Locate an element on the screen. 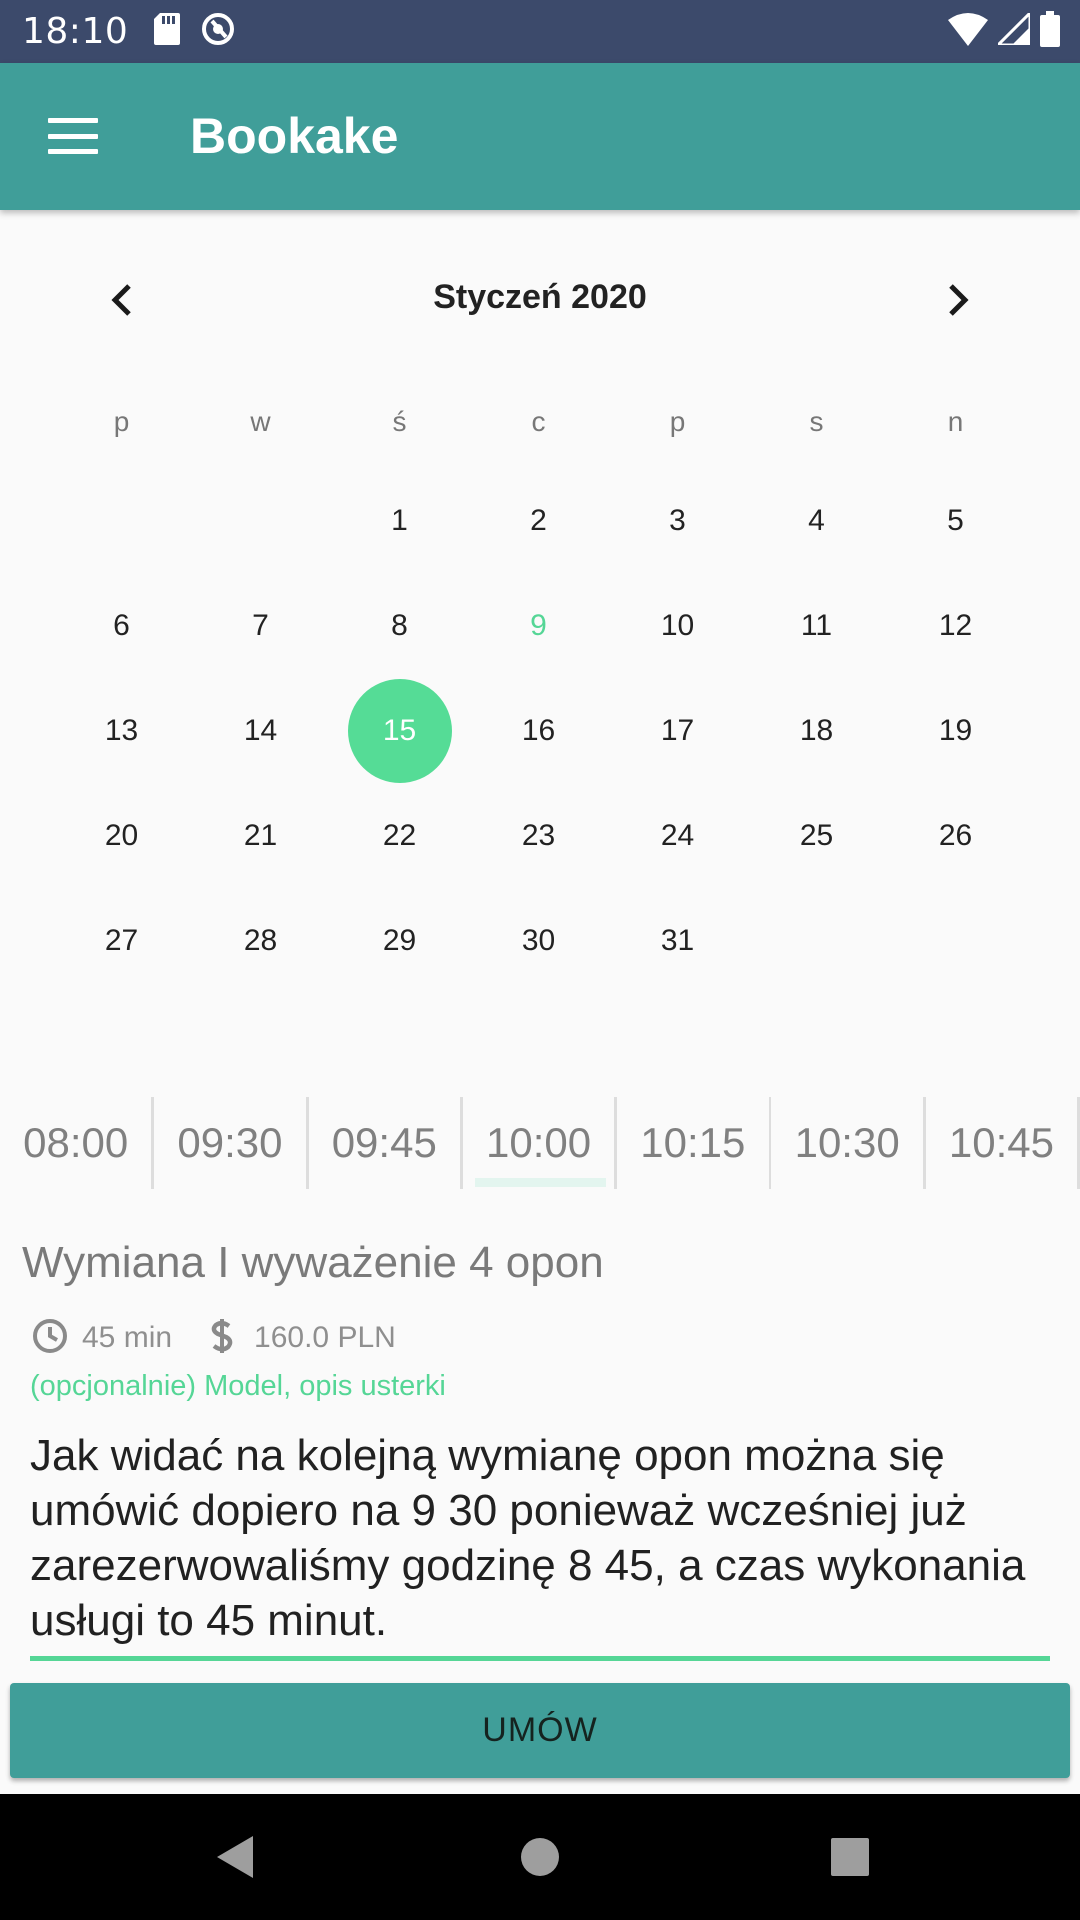 Image resolution: width=1080 pixels, height=1920 pixels. calendar-day-number: 19 is located at coordinates (955, 730).